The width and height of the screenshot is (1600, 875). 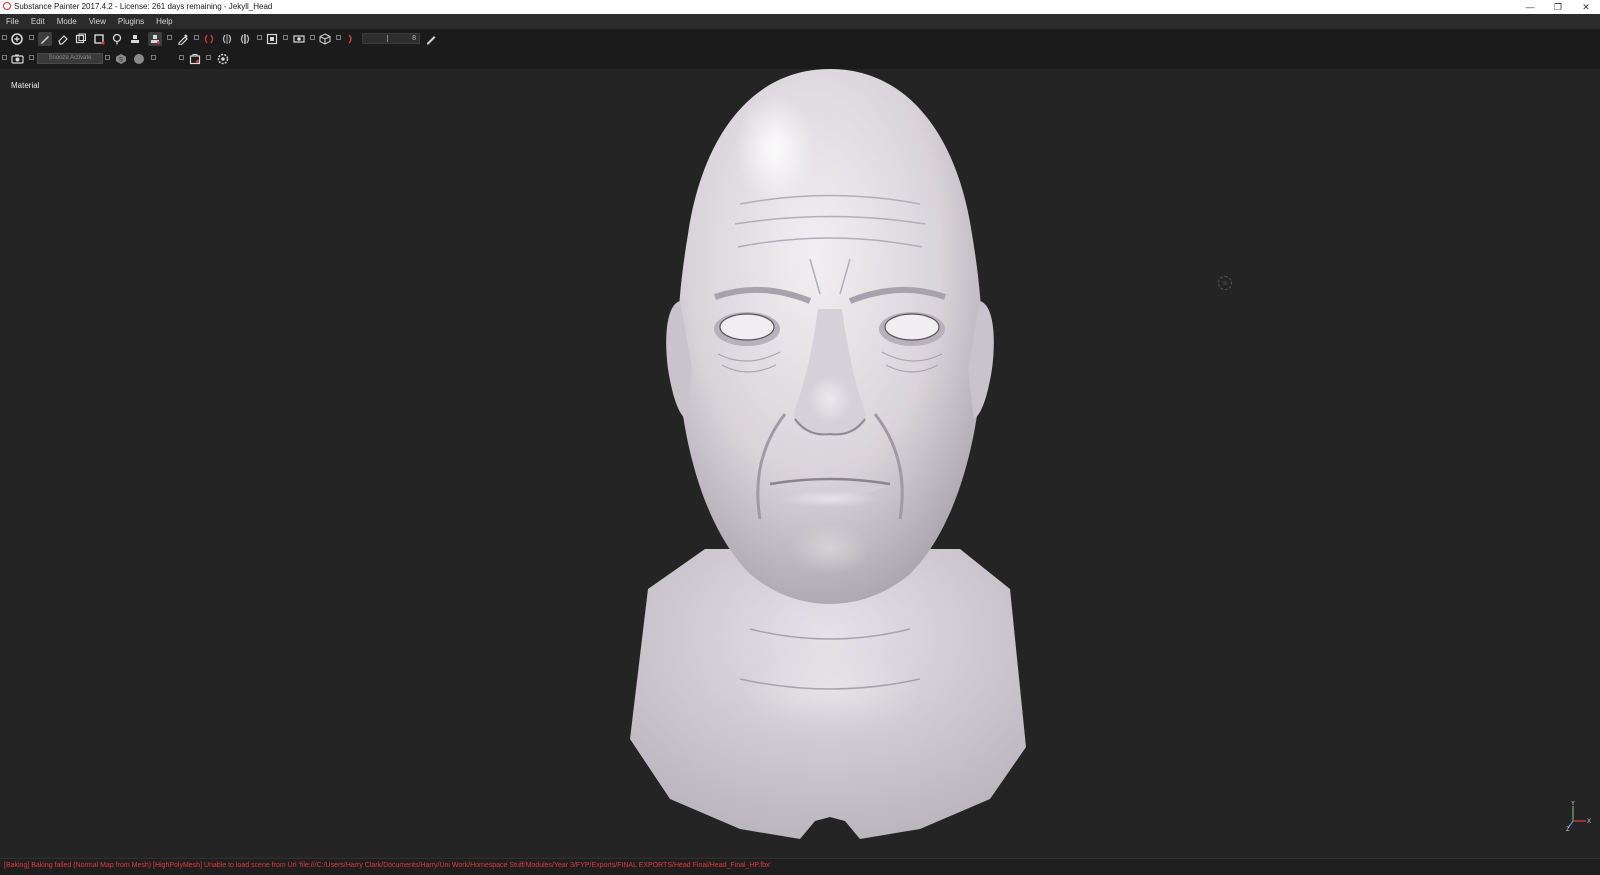 I want to click on menu-view: View, so click(x=97, y=21).